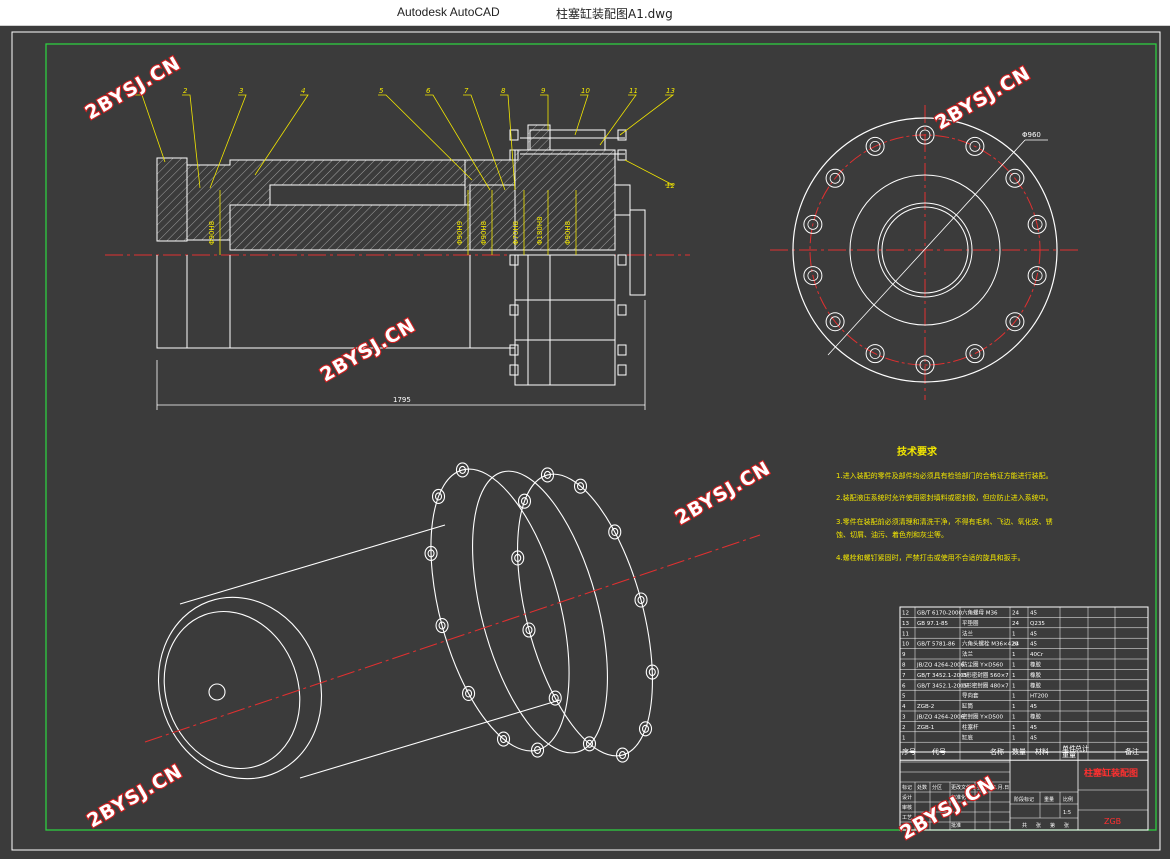 This screenshot has height=859, width=1170. What do you see at coordinates (936, 645) in the screenshot?
I see `bom-cell: GB/T 5781-86` at bounding box center [936, 645].